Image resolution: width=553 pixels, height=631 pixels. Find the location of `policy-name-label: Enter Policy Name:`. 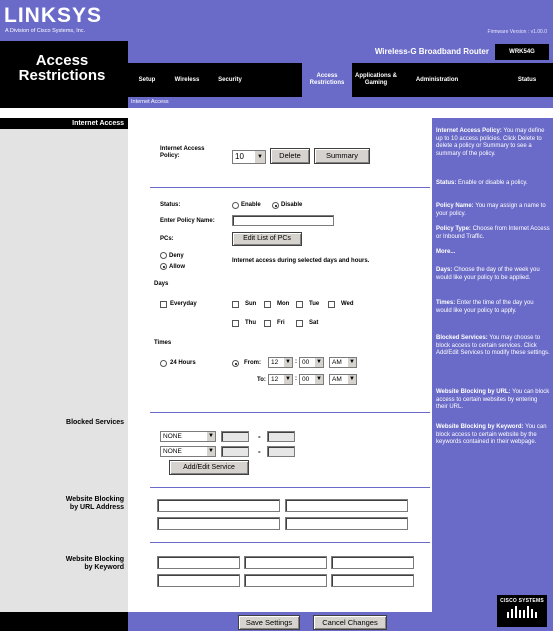

policy-name-label: Enter Policy Name: is located at coordinates (187, 221).